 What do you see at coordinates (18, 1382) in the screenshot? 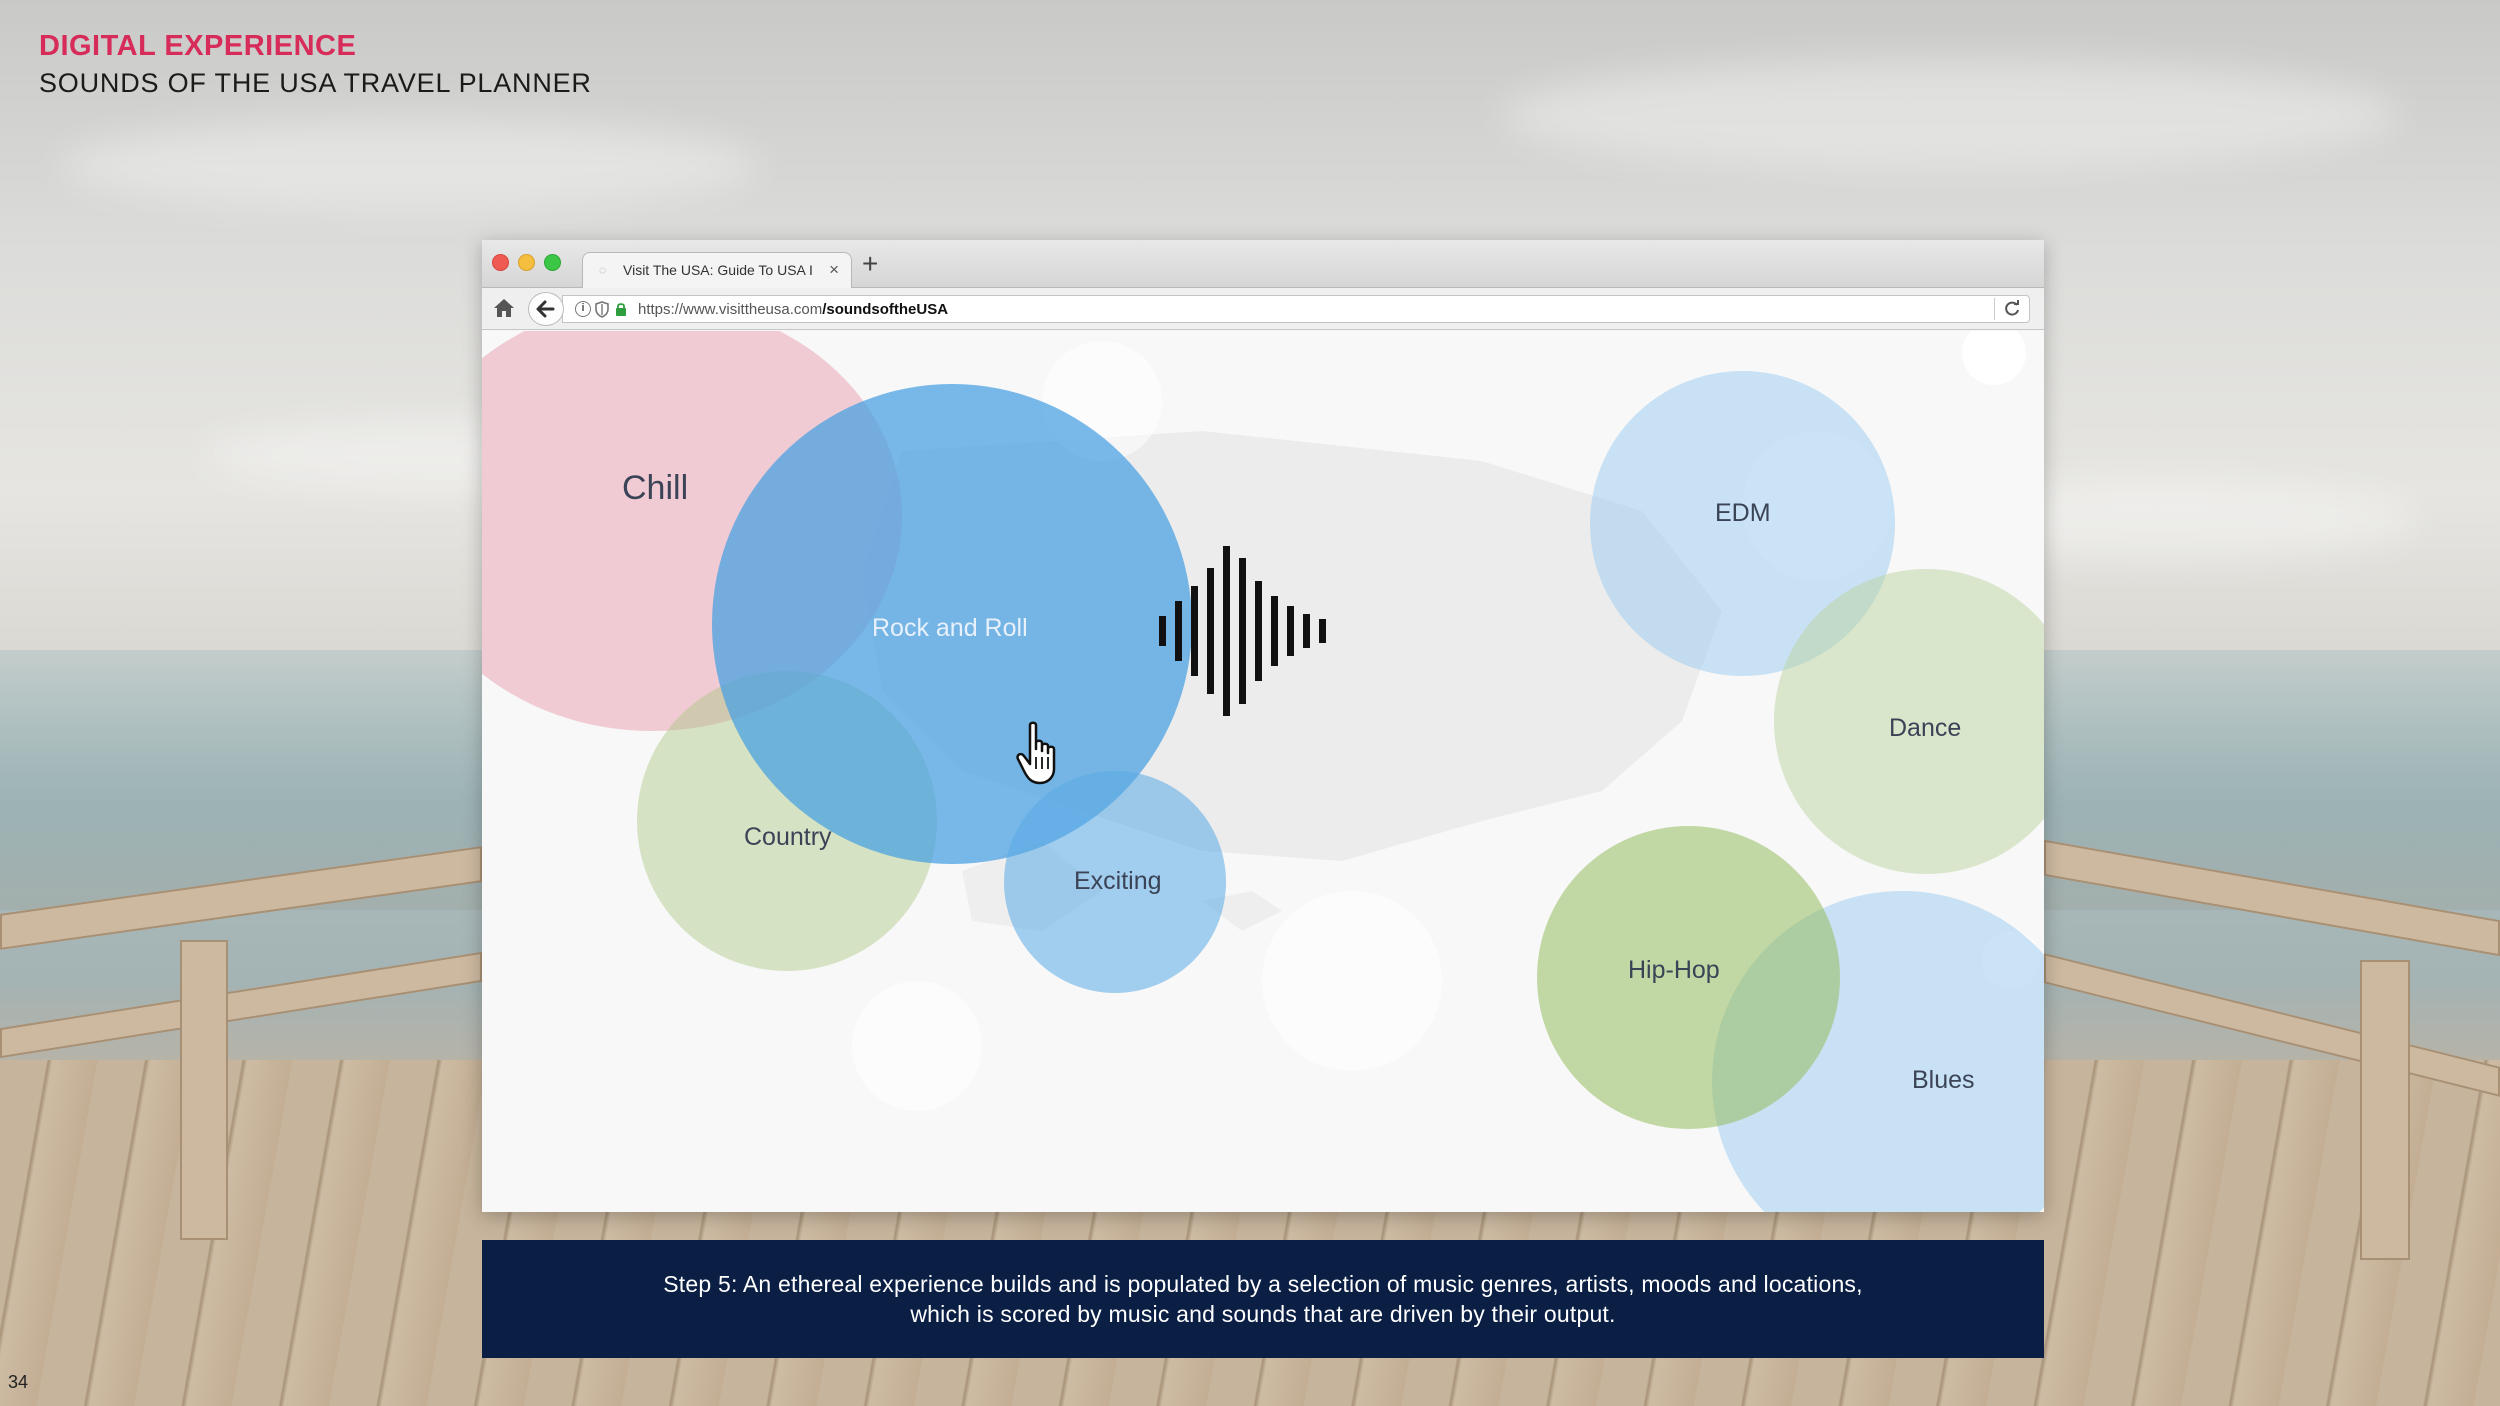
I see `page-number: 34` at bounding box center [18, 1382].